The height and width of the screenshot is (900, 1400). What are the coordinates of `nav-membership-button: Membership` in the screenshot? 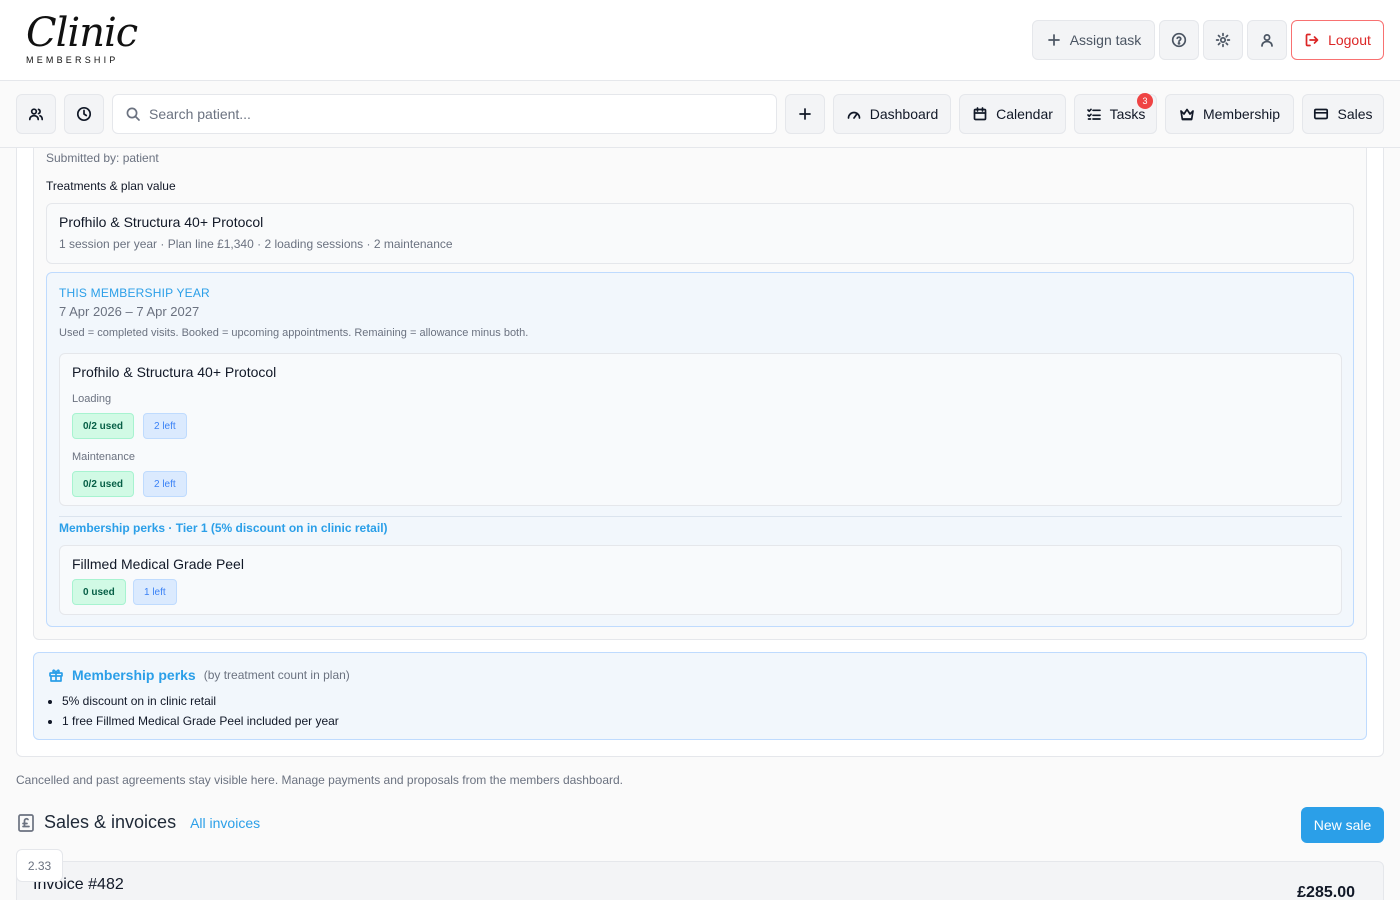 It's located at (1229, 114).